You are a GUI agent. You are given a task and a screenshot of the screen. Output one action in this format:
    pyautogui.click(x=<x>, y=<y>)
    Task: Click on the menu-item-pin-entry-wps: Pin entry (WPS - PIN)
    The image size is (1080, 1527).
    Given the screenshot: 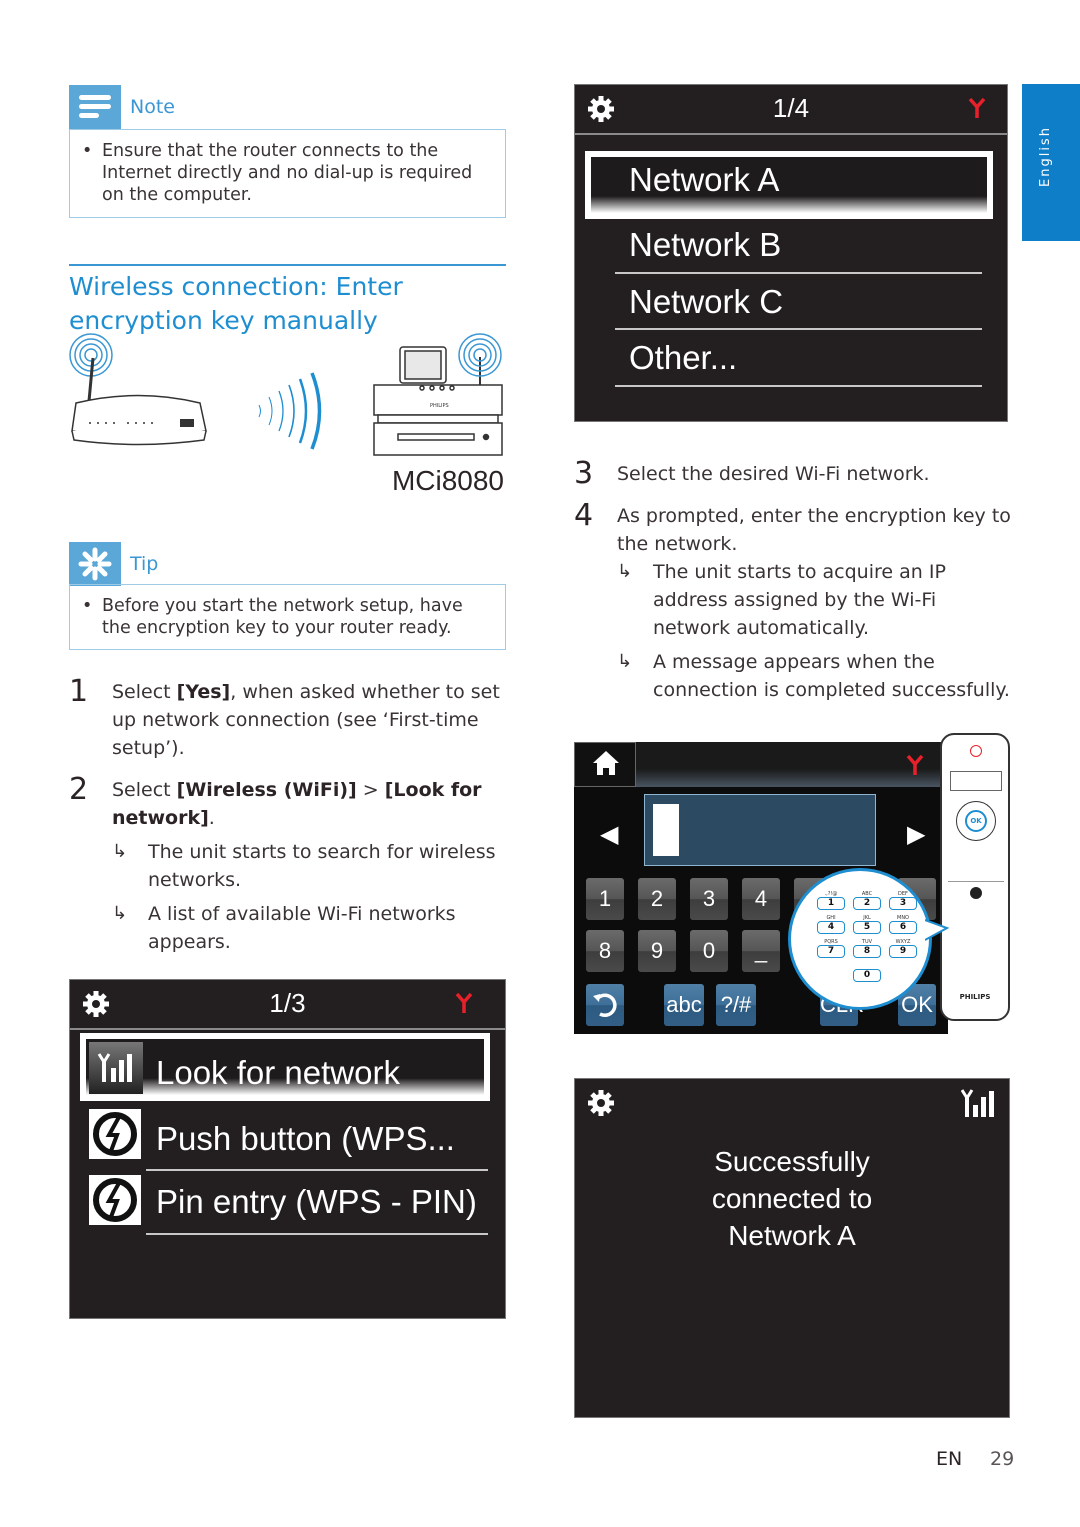 What is the action you would take?
    pyautogui.click(x=316, y=1202)
    